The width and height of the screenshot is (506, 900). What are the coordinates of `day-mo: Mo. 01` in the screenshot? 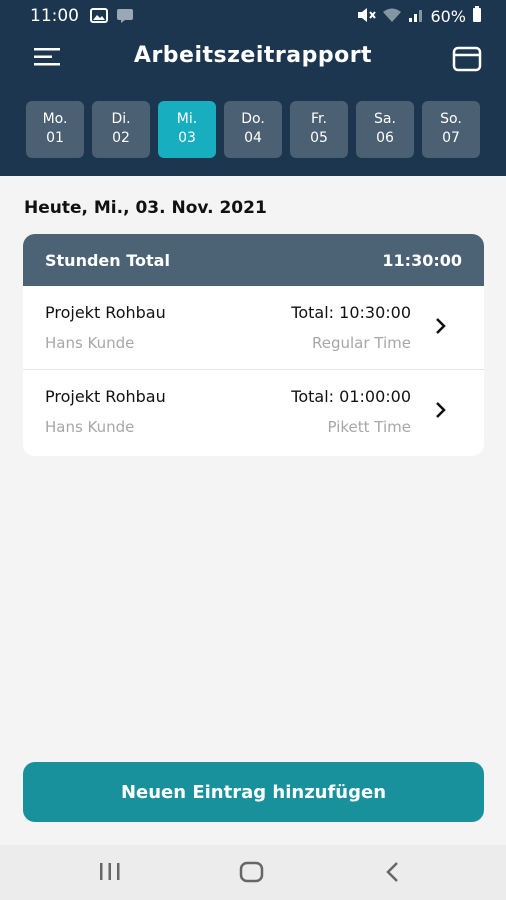 It's located at (55, 129).